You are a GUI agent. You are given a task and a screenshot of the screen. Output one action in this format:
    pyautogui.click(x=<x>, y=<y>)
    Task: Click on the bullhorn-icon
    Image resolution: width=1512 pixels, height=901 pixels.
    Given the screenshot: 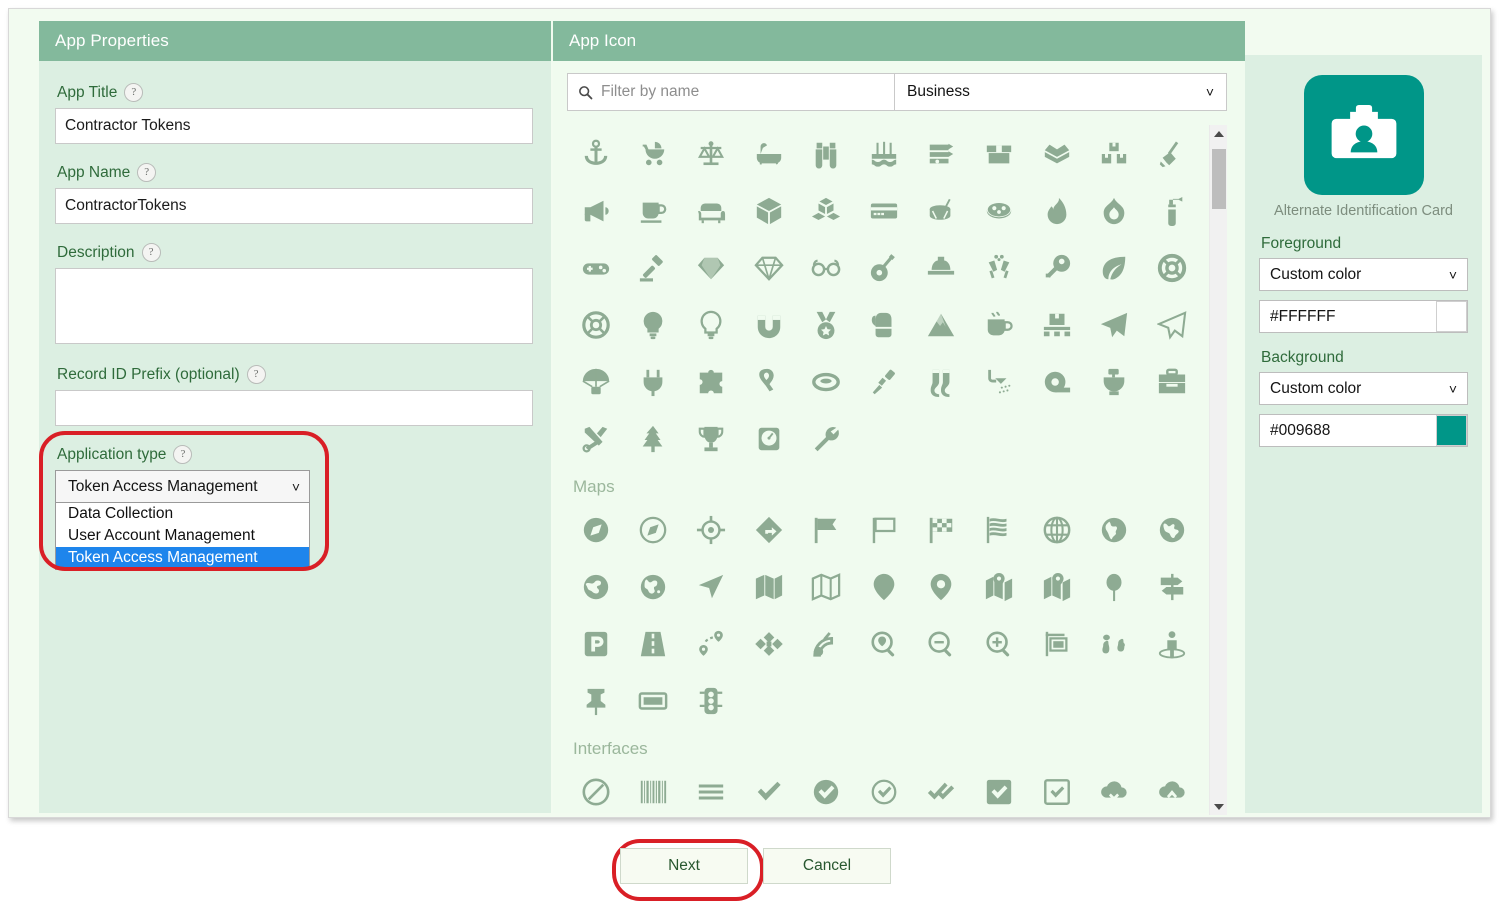 What is the action you would take?
    pyautogui.click(x=596, y=210)
    